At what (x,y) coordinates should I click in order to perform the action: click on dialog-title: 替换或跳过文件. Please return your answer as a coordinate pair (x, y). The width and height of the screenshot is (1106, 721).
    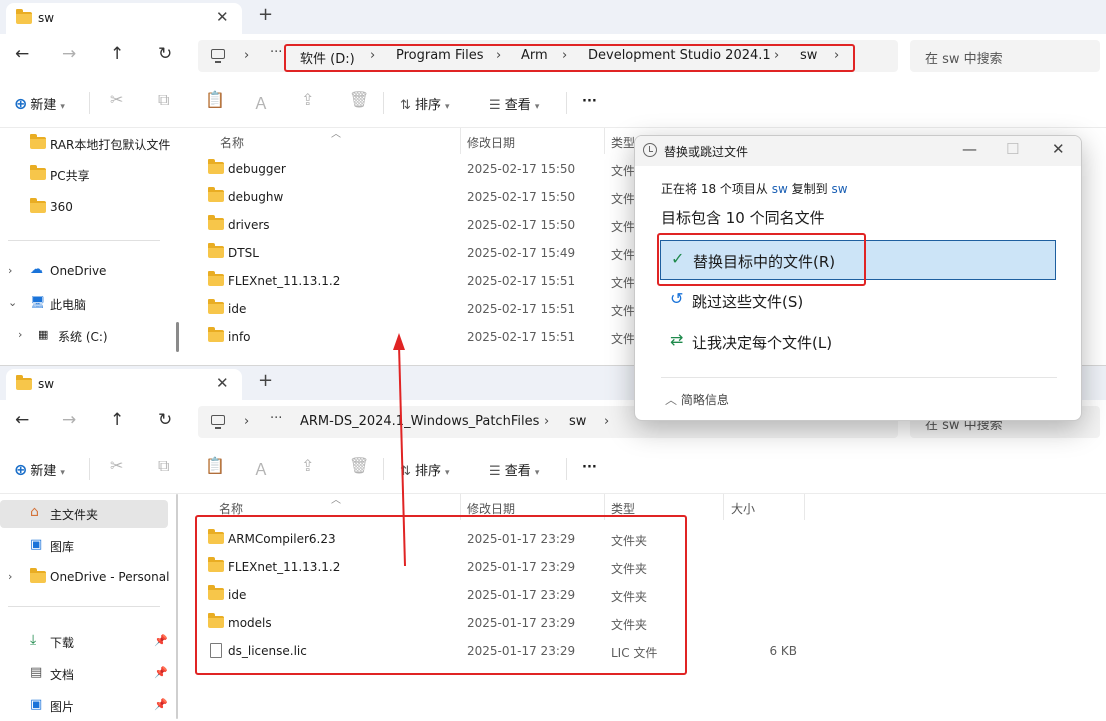
    Looking at the image, I should click on (706, 152).